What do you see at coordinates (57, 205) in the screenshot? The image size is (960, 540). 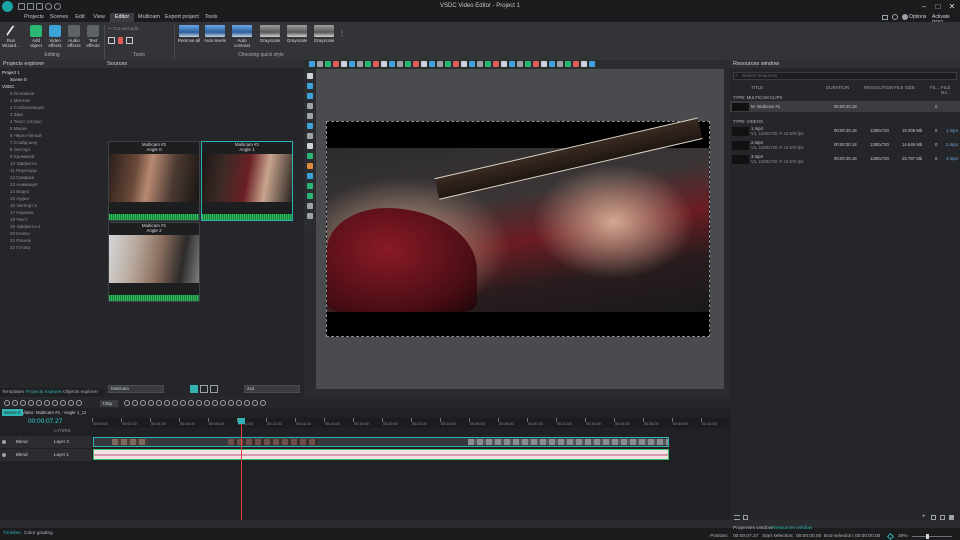 I see `tree-item: 16 Экспорт 2` at bounding box center [57, 205].